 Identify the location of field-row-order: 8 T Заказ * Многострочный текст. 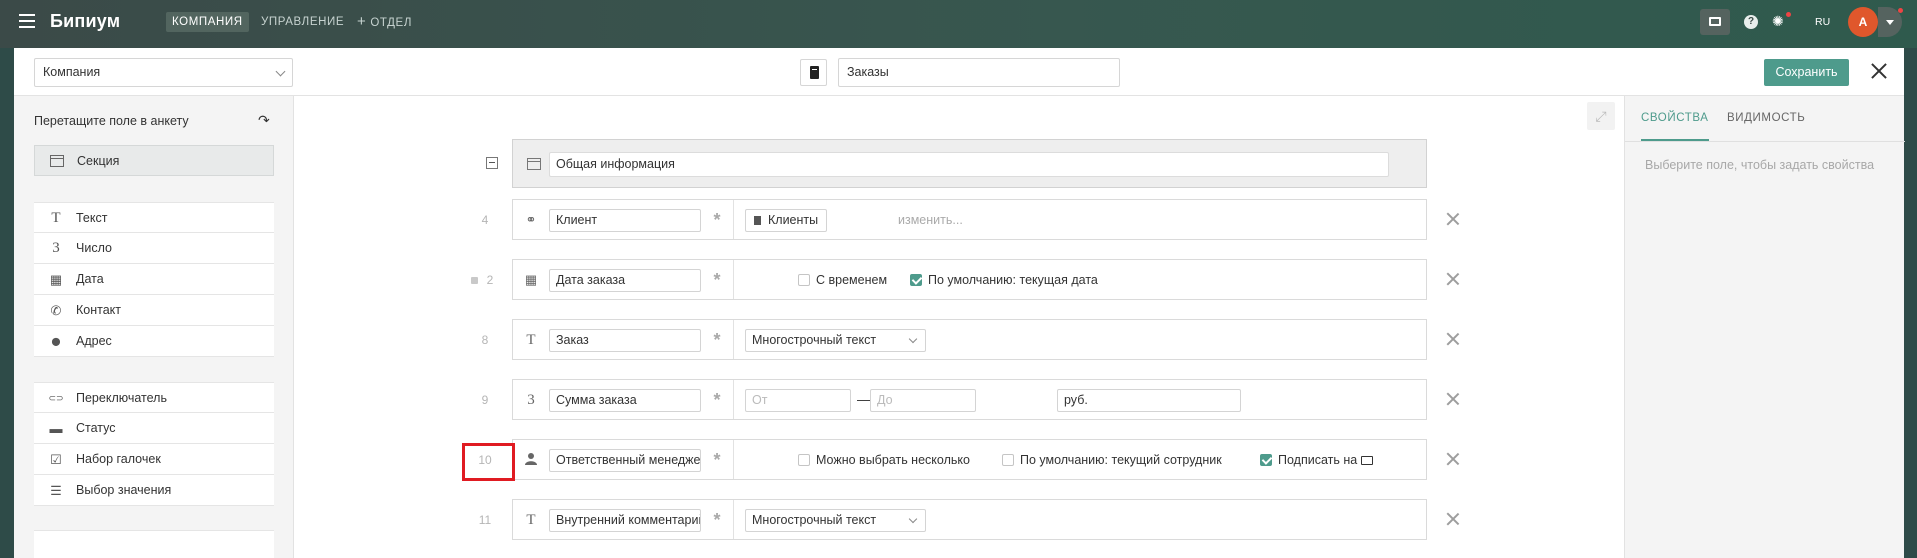
(954, 339).